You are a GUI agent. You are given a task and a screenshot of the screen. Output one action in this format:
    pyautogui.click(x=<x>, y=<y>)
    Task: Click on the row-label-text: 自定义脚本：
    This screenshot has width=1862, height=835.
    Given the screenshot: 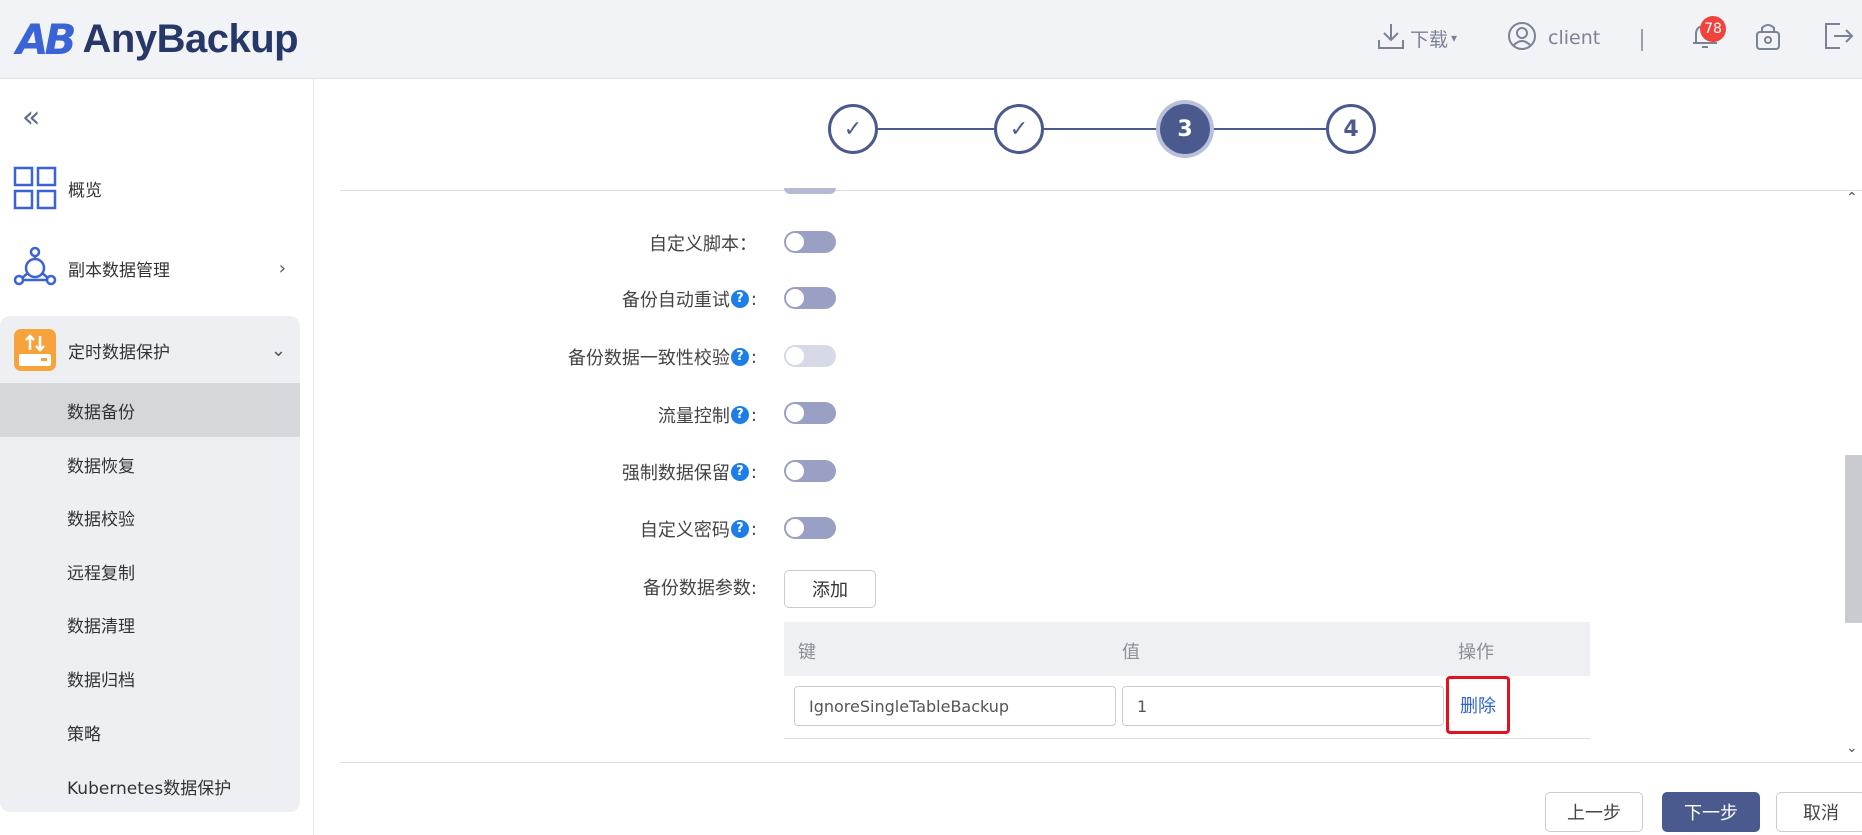 What is the action you would take?
    pyautogui.click(x=703, y=244)
    